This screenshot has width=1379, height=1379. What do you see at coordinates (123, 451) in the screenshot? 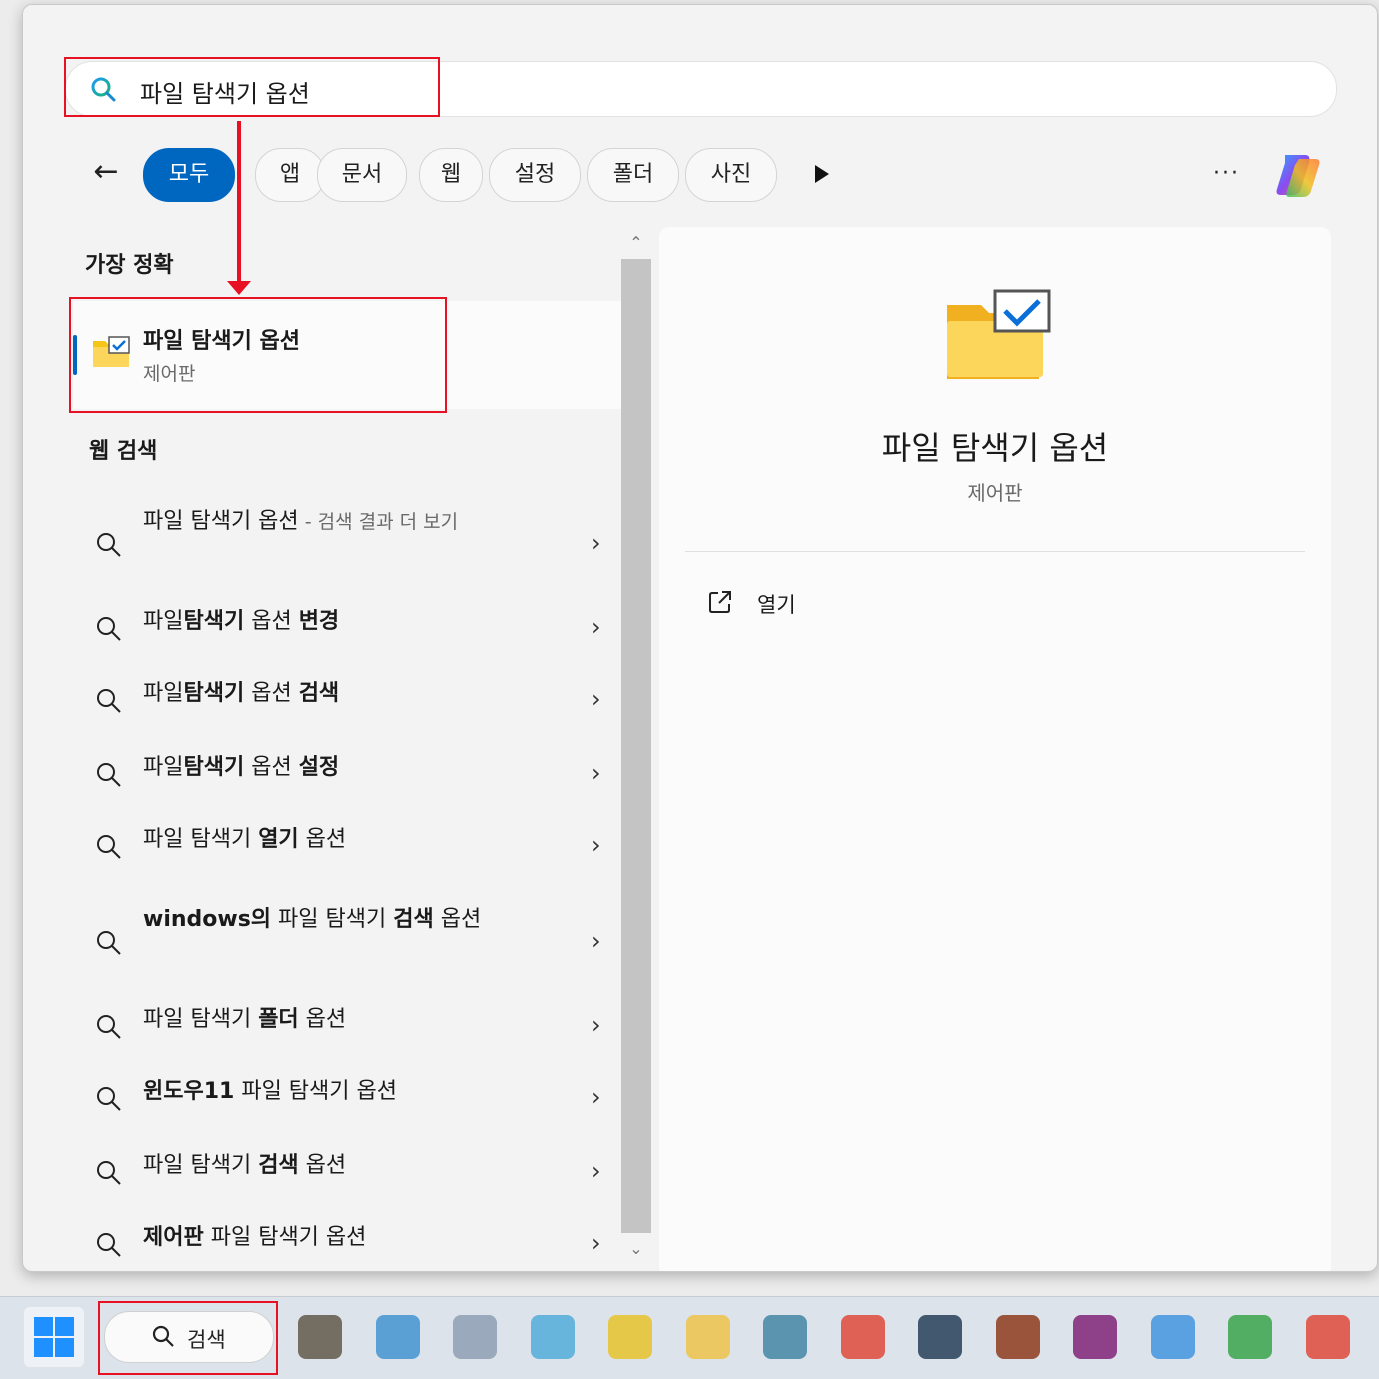
I see `web-search-heading: 웹 검색` at bounding box center [123, 451].